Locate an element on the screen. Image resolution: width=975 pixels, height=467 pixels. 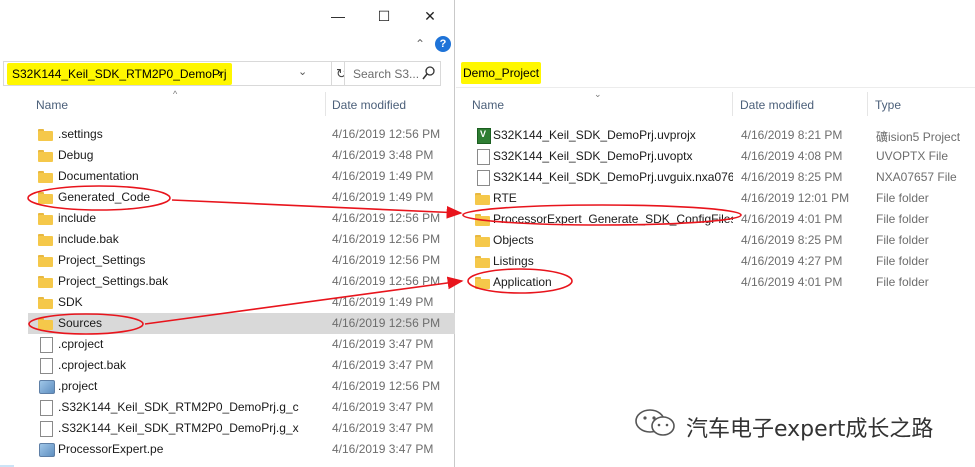
chevron-down-icon: ⌄ is located at coordinates (302, 71).